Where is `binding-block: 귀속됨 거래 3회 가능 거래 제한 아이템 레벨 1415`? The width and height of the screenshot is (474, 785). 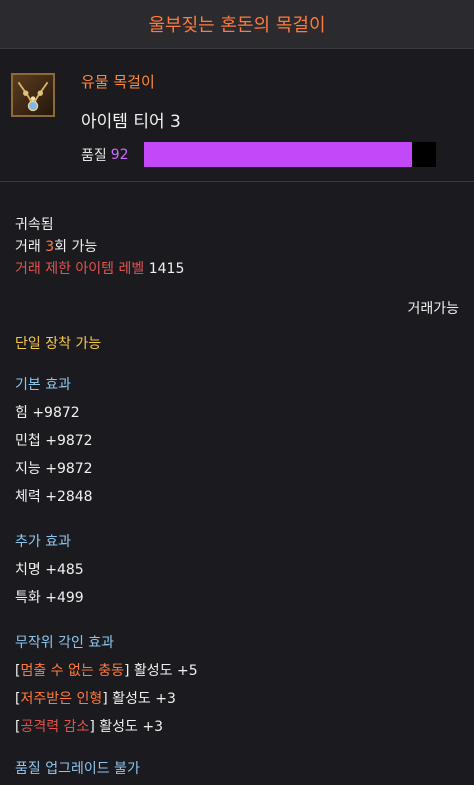
binding-block: 귀속됨 거래 3회 가능 거래 제한 아이템 레벨 1415 is located at coordinates (237, 247).